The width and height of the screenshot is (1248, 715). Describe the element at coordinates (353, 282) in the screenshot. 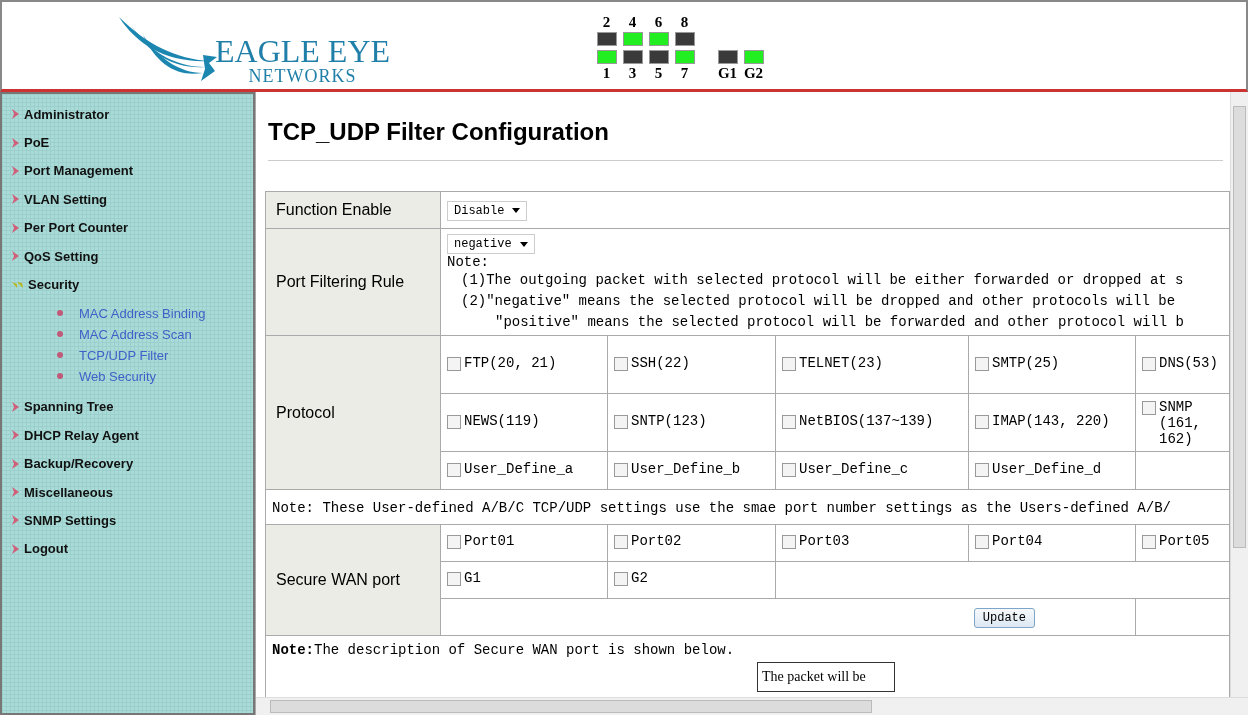

I see `row-label: Port Filtering Rule` at that location.